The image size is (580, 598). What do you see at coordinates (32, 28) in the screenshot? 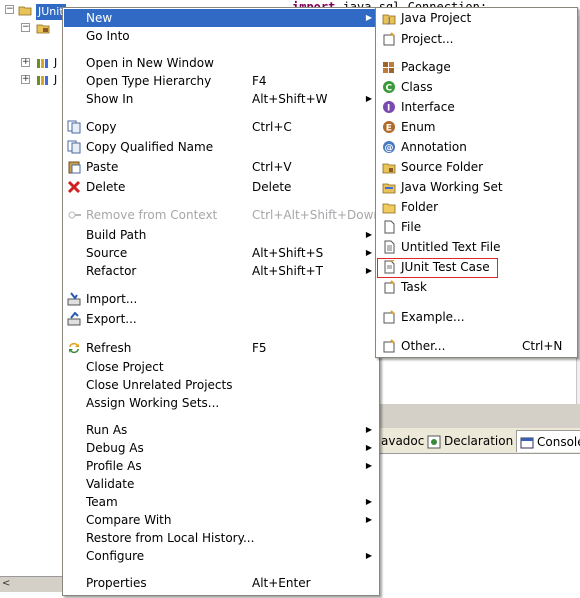
I see `tree-row-src: −` at bounding box center [32, 28].